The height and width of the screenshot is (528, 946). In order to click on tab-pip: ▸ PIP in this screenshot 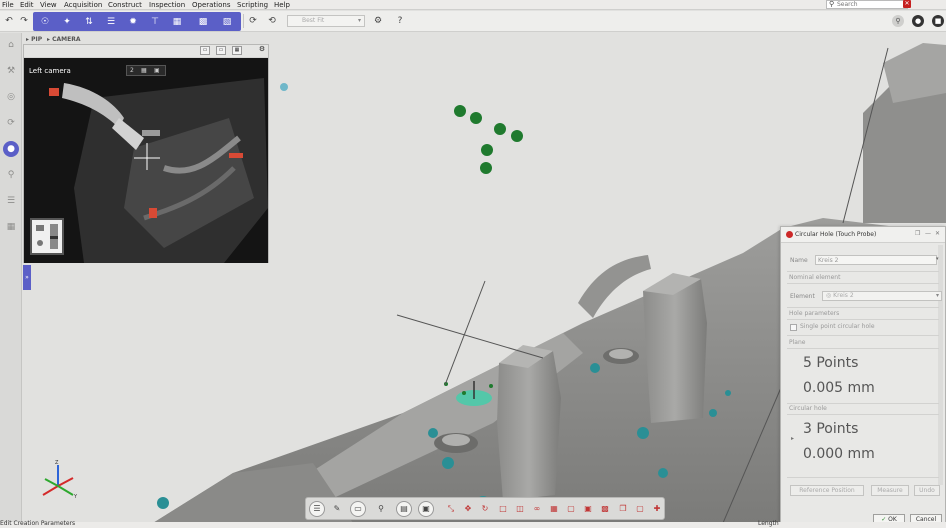, I will do `click(34, 39)`.